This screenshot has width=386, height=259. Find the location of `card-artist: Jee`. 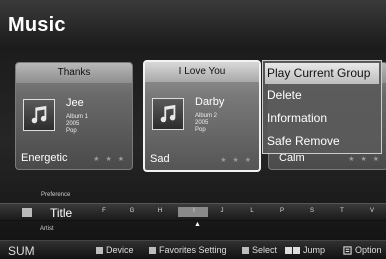

card-artist: Jee is located at coordinates (75, 103).